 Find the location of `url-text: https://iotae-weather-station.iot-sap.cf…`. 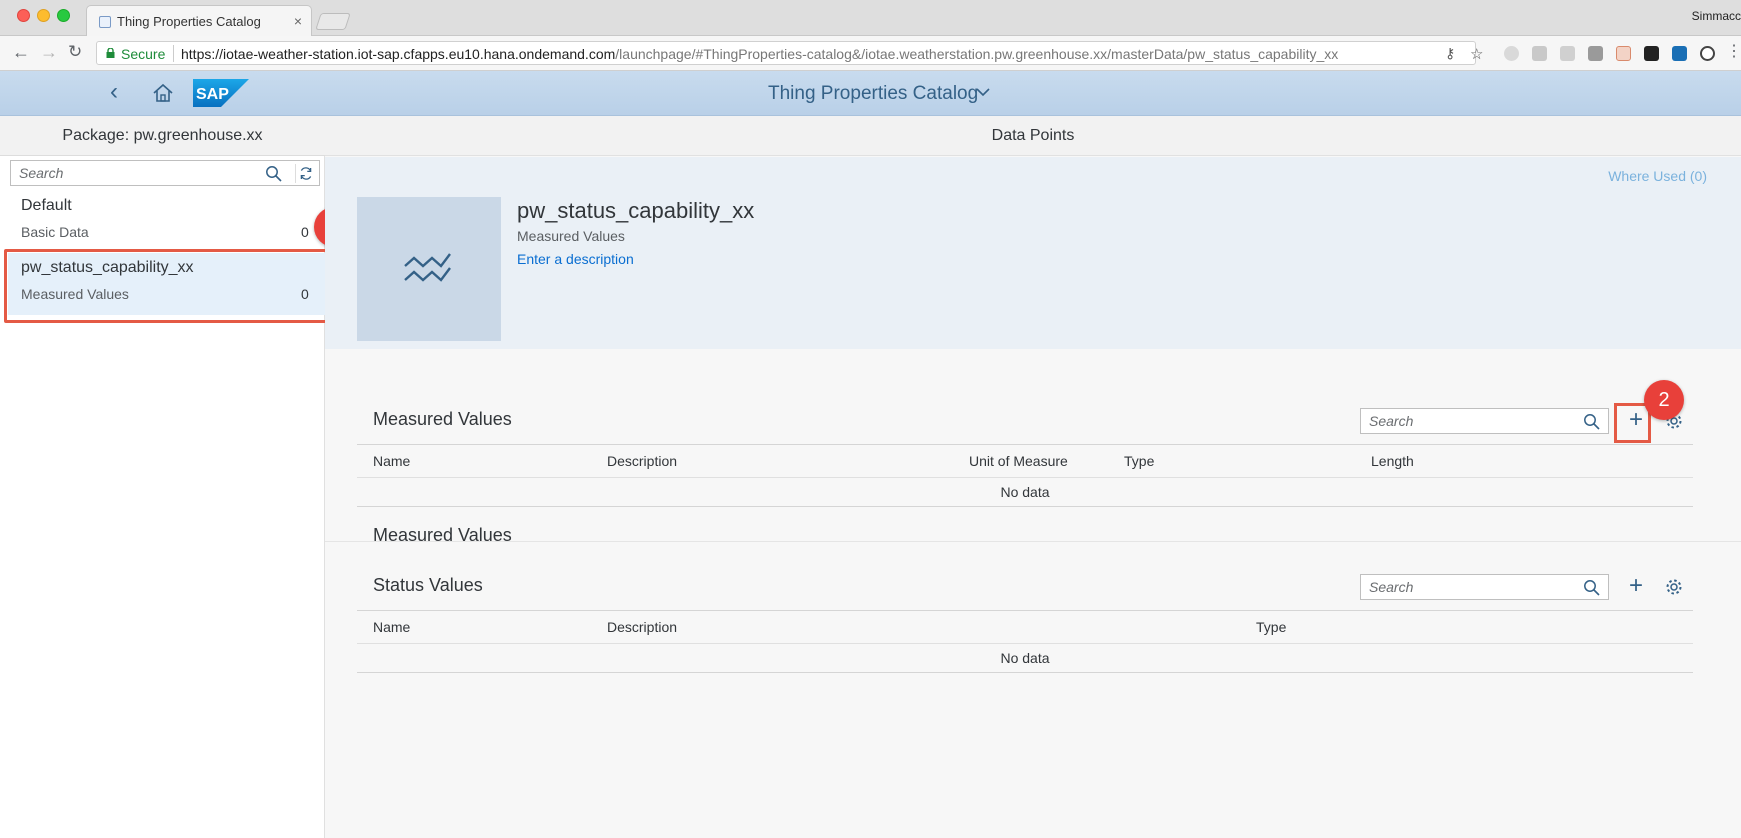

url-text: https://iotae-weather-station.iot-sap.cf… is located at coordinates (759, 54).